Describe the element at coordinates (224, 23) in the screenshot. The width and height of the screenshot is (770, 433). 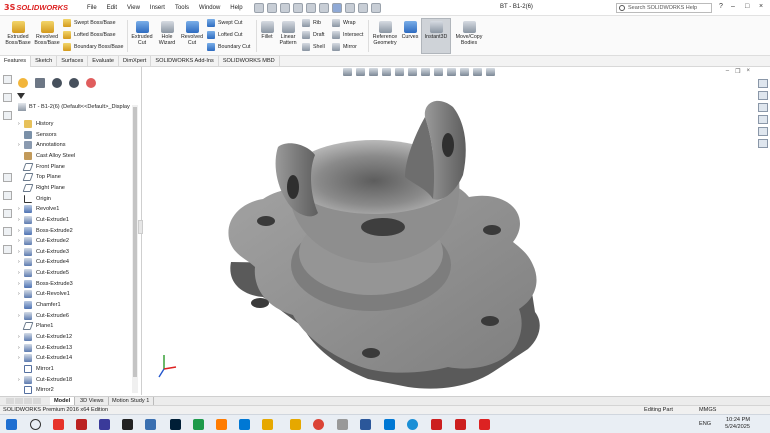
I see `swept-cut-button: Swept Cut` at that location.